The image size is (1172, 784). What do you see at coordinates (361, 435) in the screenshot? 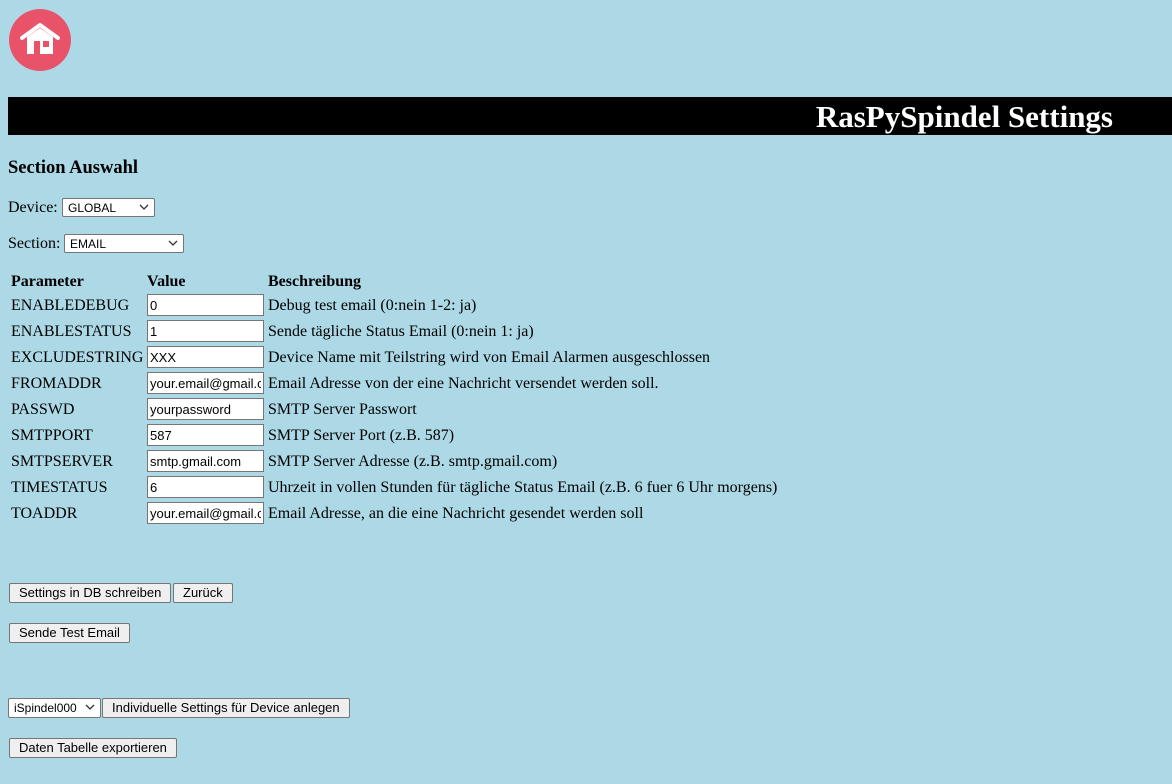
I see `parameter-description: SMTP Server Port (z.B. 587)` at bounding box center [361, 435].